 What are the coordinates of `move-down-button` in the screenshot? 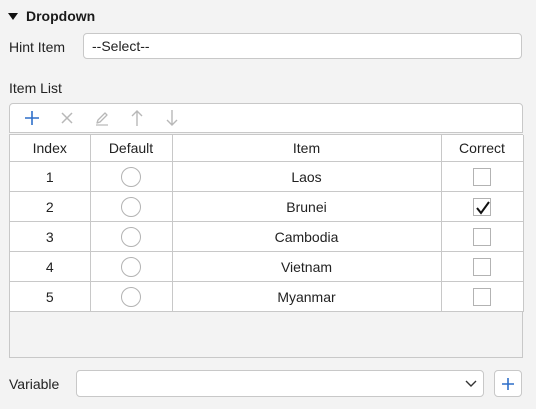 It's located at (171, 118).